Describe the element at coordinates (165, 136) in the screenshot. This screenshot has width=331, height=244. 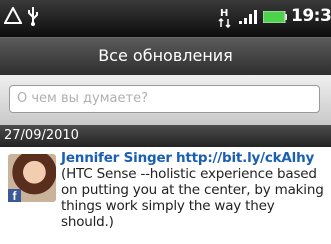
I see `date-header: 27/09/2010` at that location.